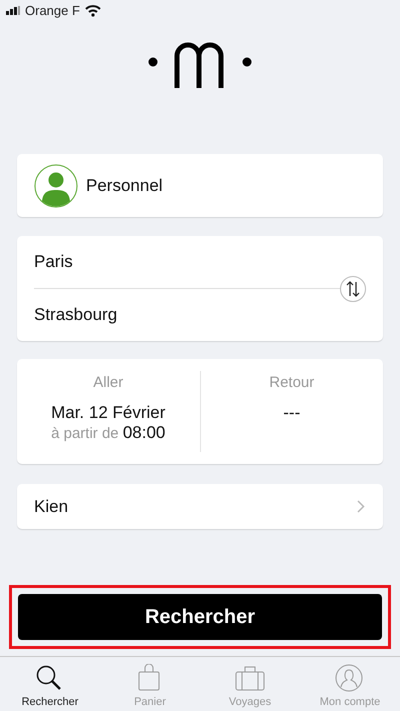  I want to click on avatar-icon, so click(56, 186).